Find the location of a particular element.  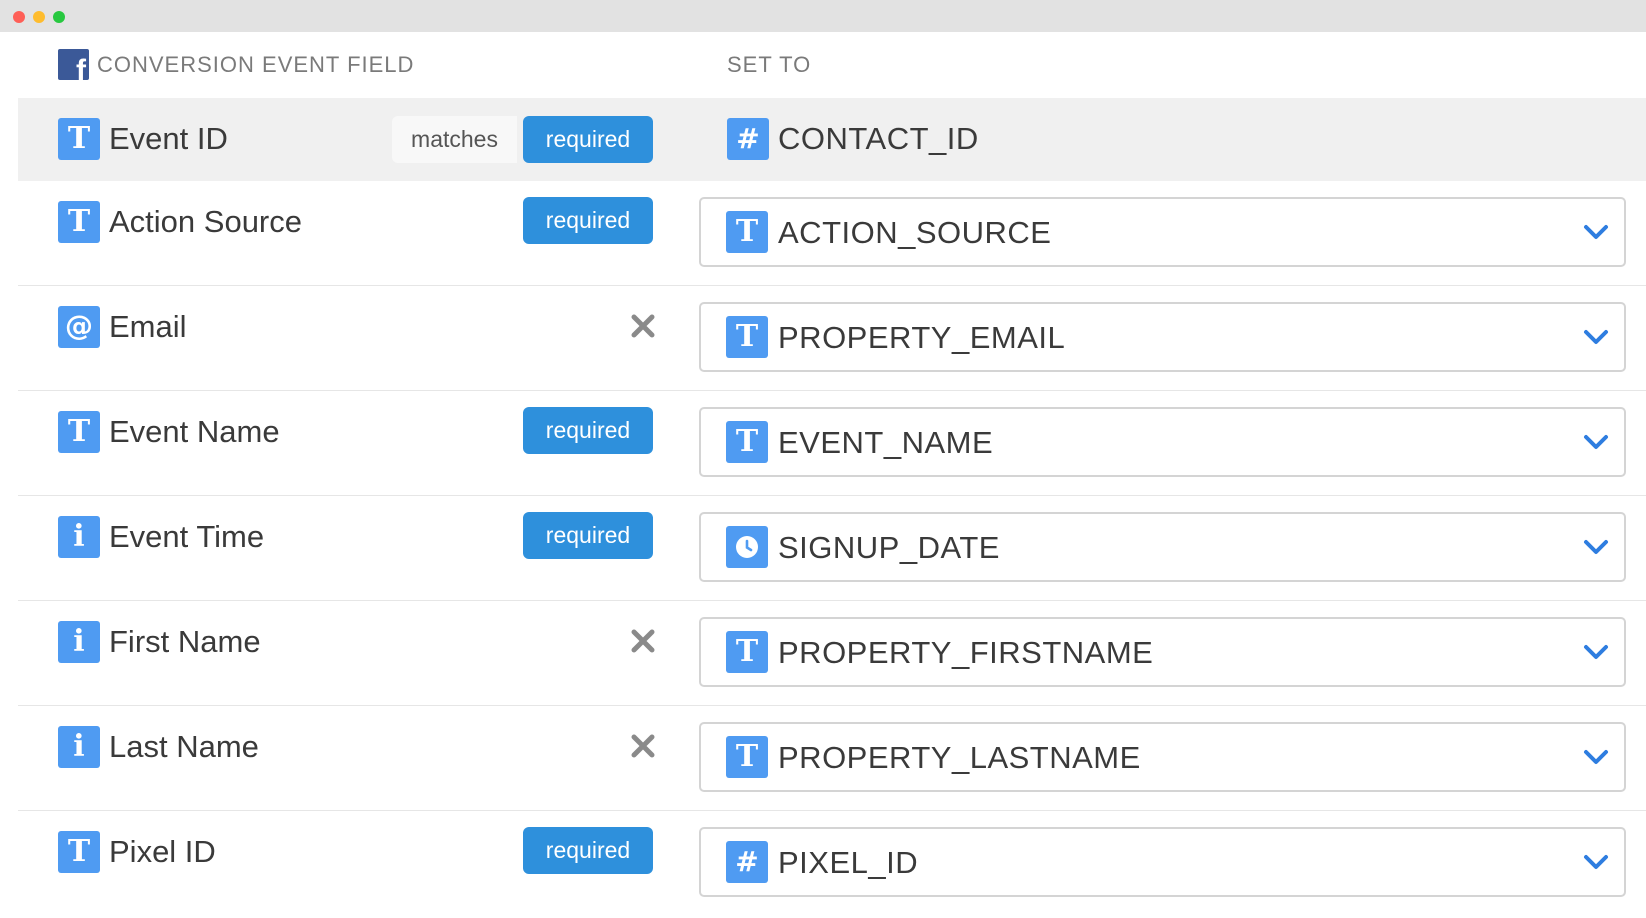

matches-label: matches is located at coordinates (454, 139).